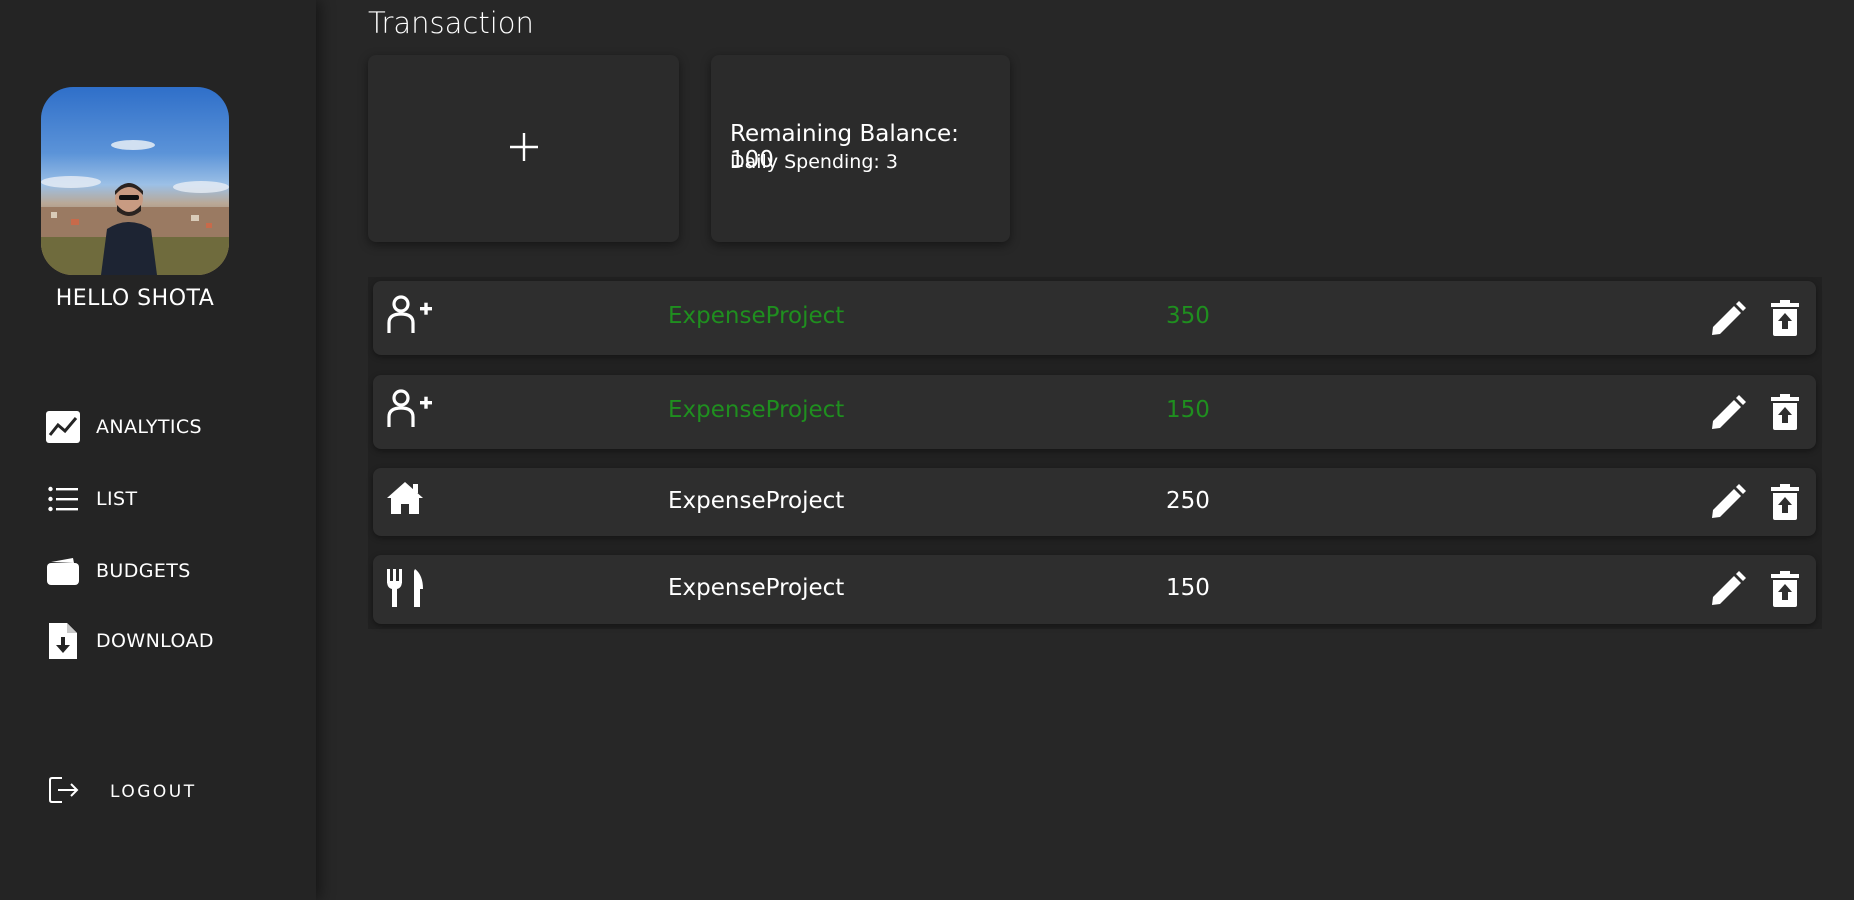  I want to click on daily-spending: Daily Spending: 3, so click(814, 162).